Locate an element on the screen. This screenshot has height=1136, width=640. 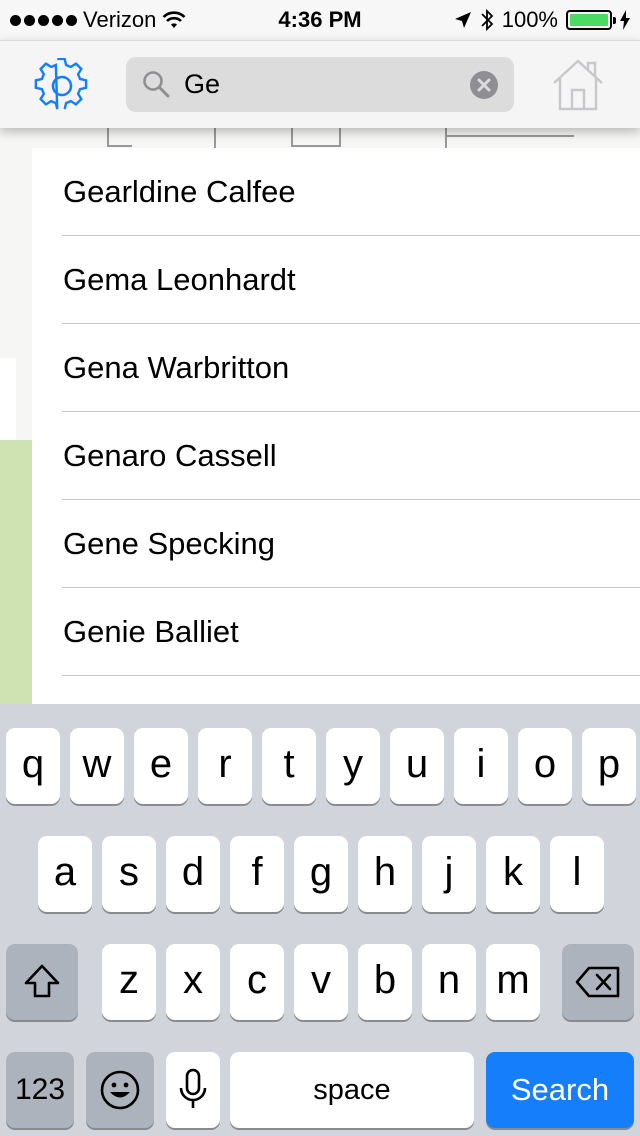
shift-key is located at coordinates (42, 982).